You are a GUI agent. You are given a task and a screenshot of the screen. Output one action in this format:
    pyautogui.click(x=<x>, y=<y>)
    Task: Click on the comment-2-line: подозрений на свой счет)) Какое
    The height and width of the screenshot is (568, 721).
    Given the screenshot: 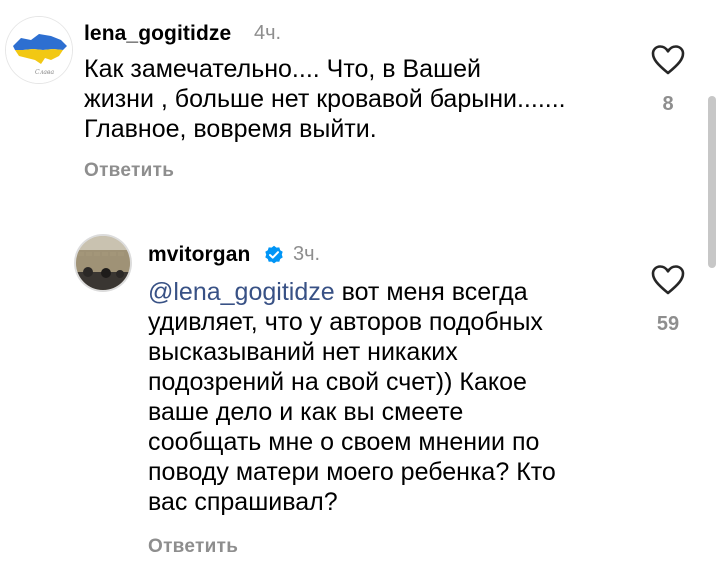 What is the action you would take?
    pyautogui.click(x=337, y=382)
    